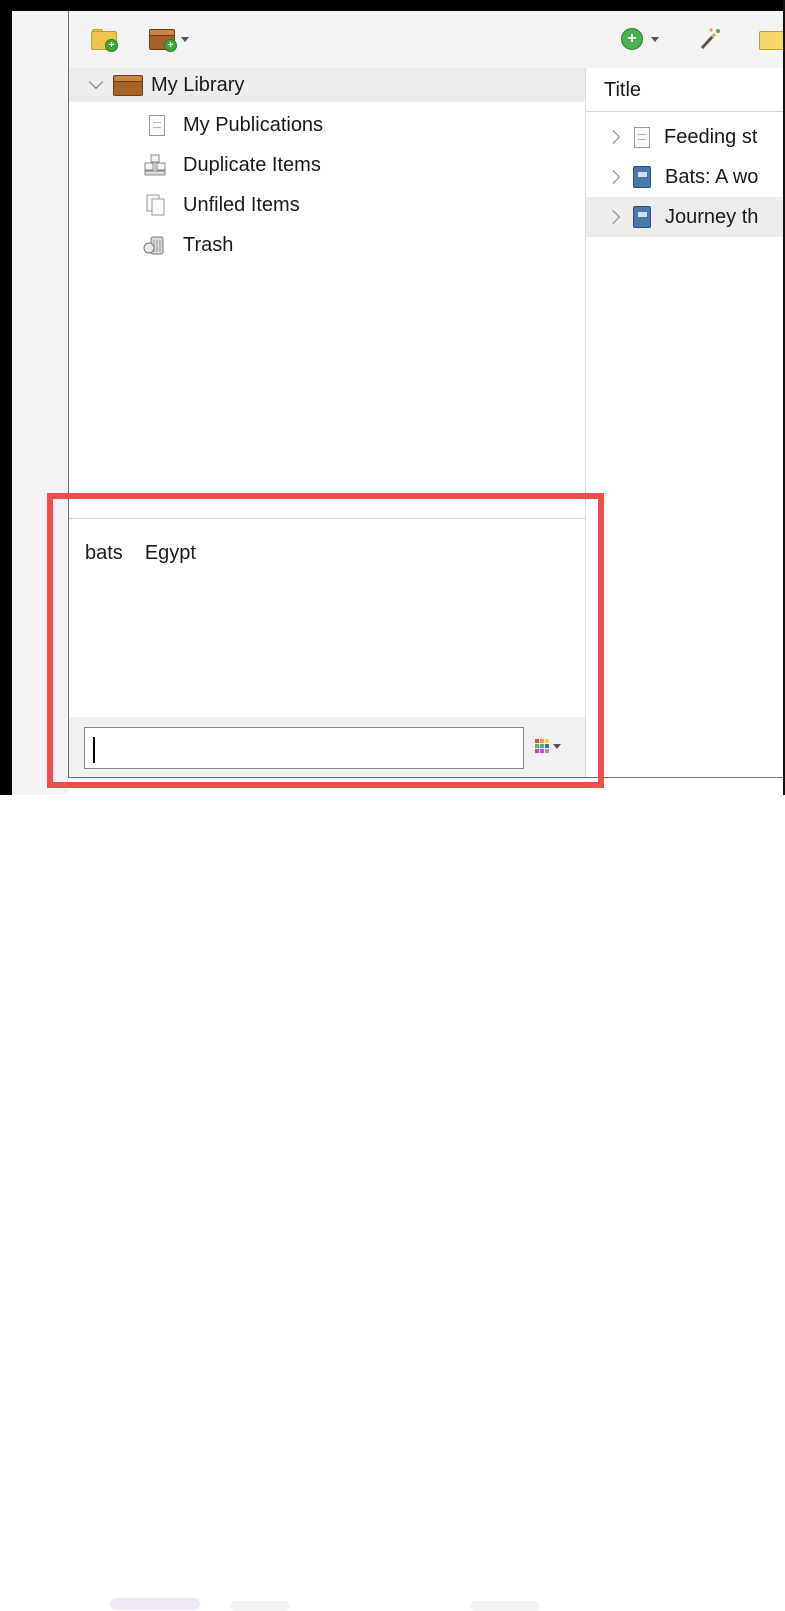  What do you see at coordinates (685, 90) in the screenshot?
I see `column-header-title: Title` at bounding box center [685, 90].